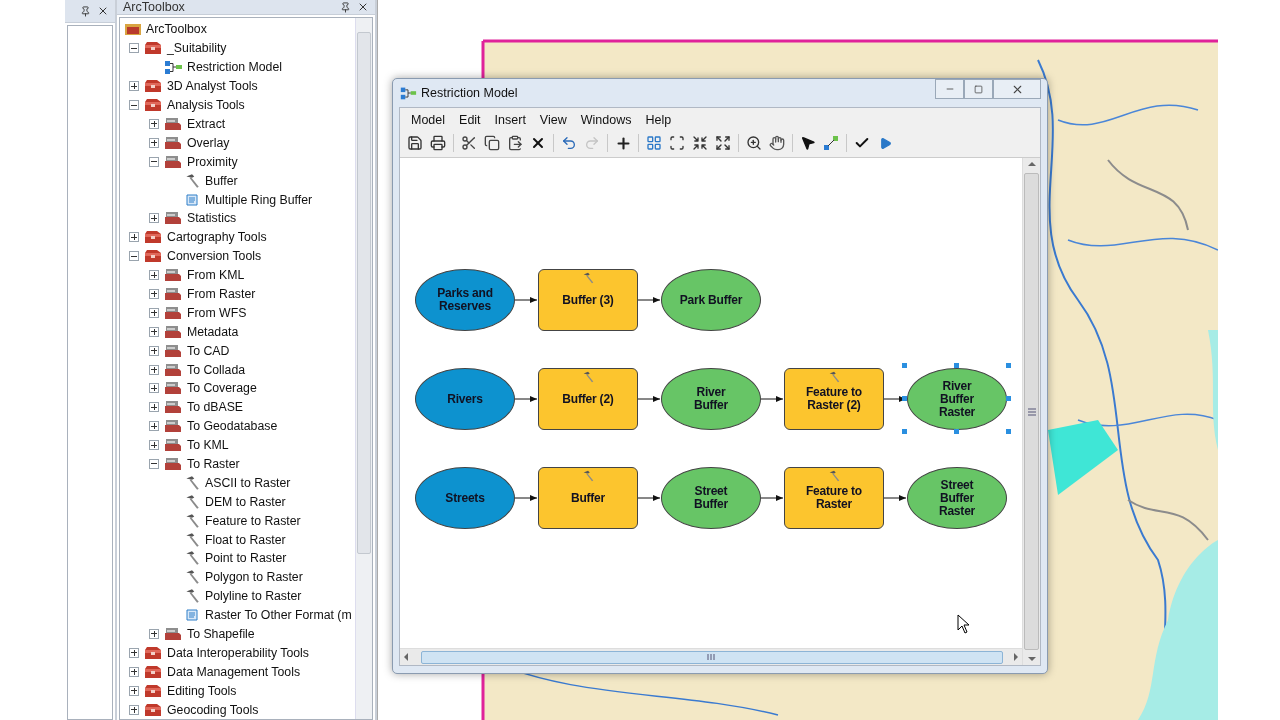 This screenshot has height=720, width=1280. What do you see at coordinates (654, 143) in the screenshot?
I see `grid-icon` at bounding box center [654, 143].